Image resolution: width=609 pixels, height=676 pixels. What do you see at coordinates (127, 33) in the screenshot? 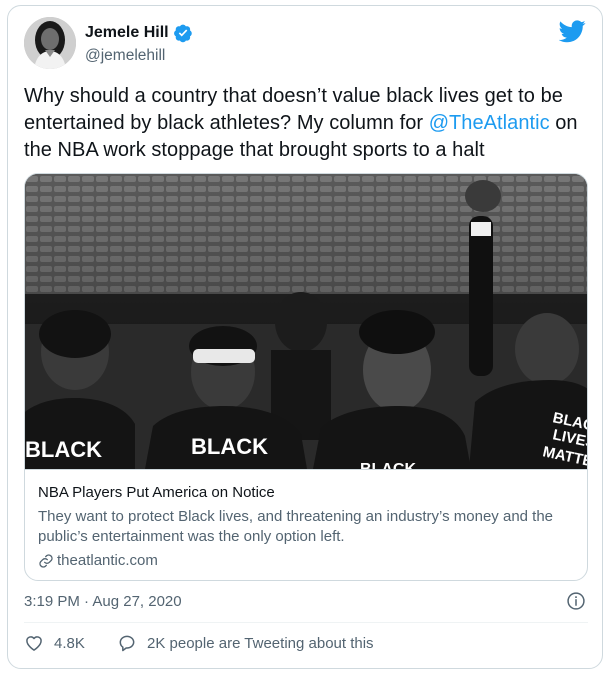
I see `author-display-name: Jemele Hill` at bounding box center [127, 33].